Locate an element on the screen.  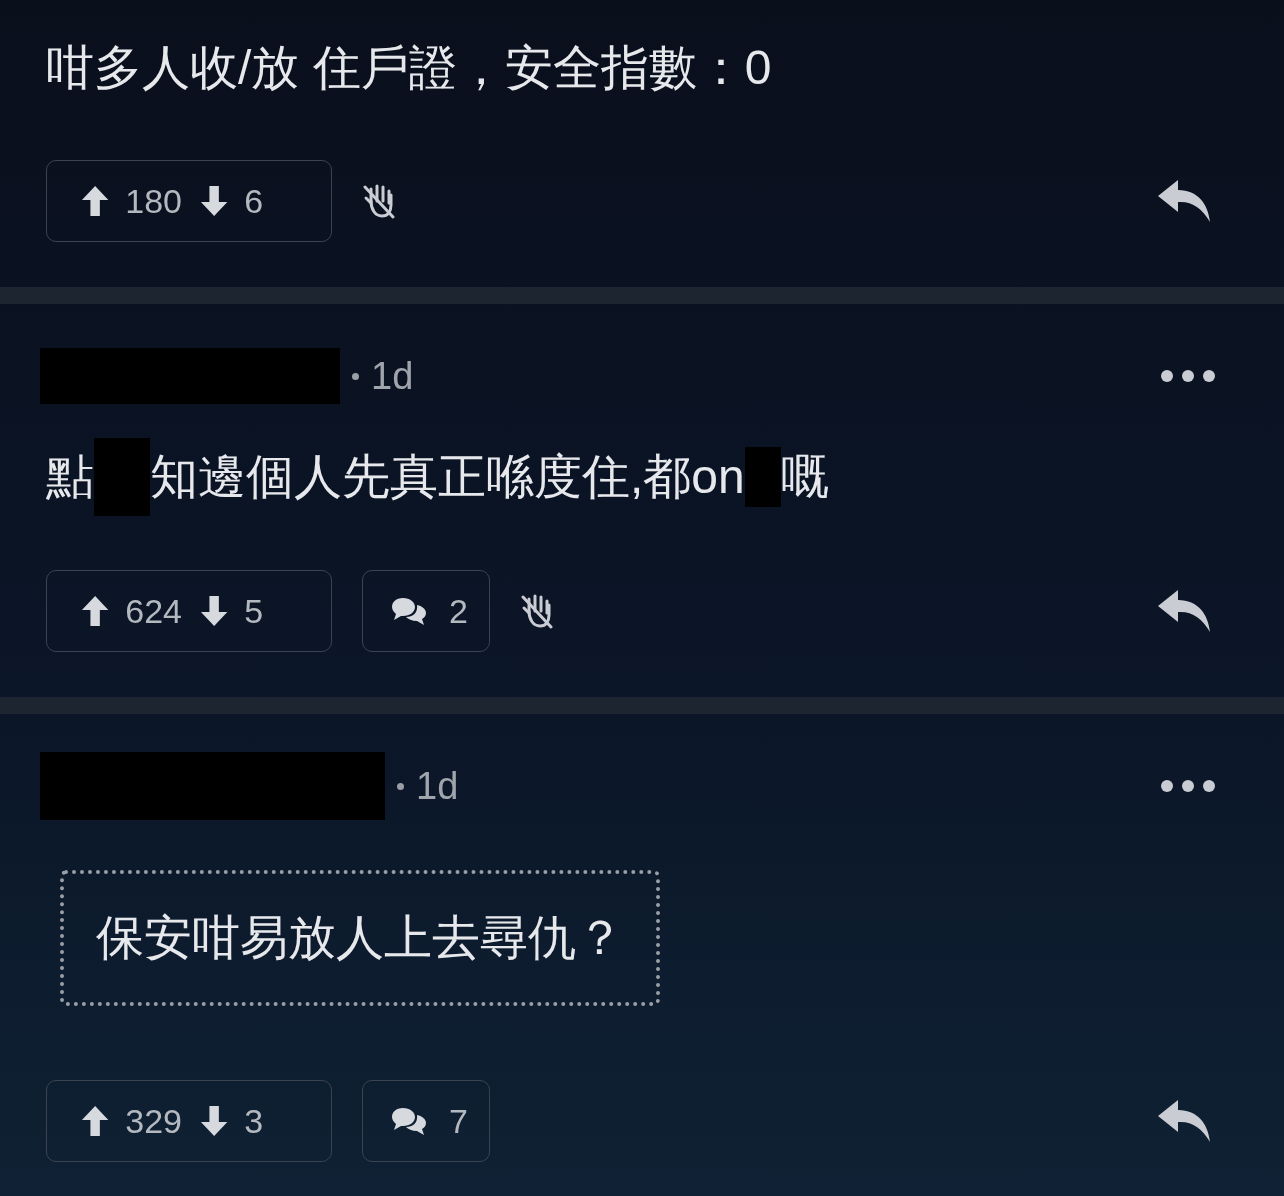
replies-button: 7 is located at coordinates (426, 1121).